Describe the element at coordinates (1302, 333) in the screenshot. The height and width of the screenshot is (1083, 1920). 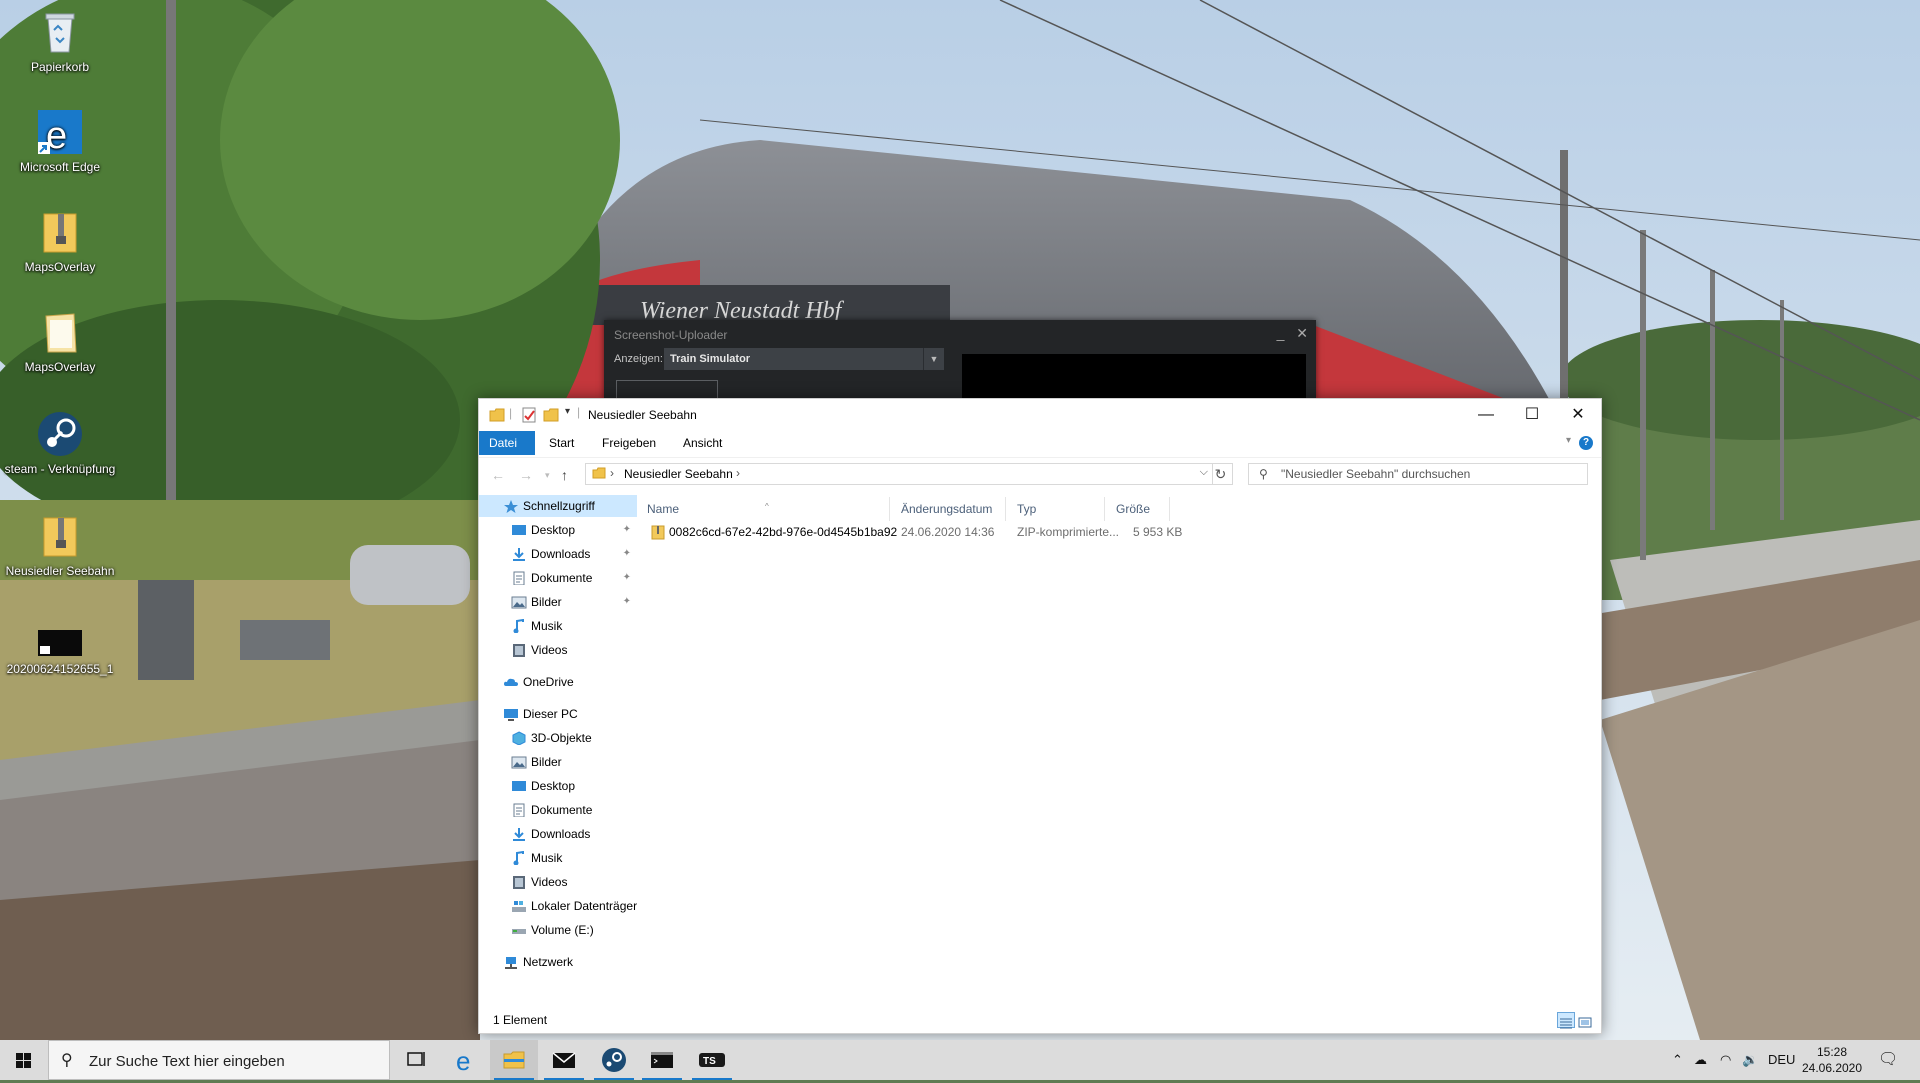
I see `uploader-close-button: ✕` at that location.